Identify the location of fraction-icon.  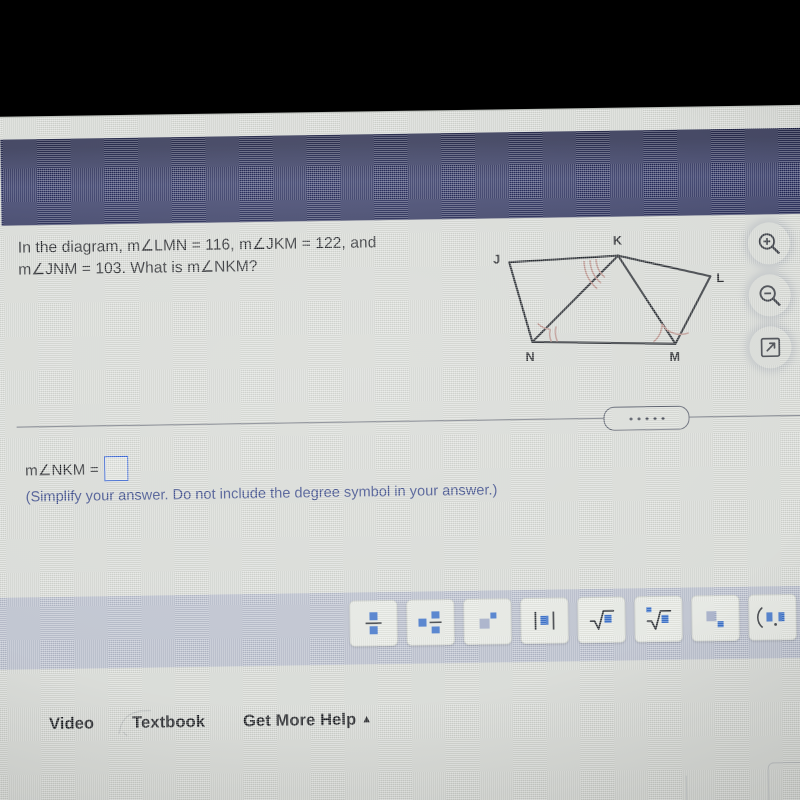
(373, 623).